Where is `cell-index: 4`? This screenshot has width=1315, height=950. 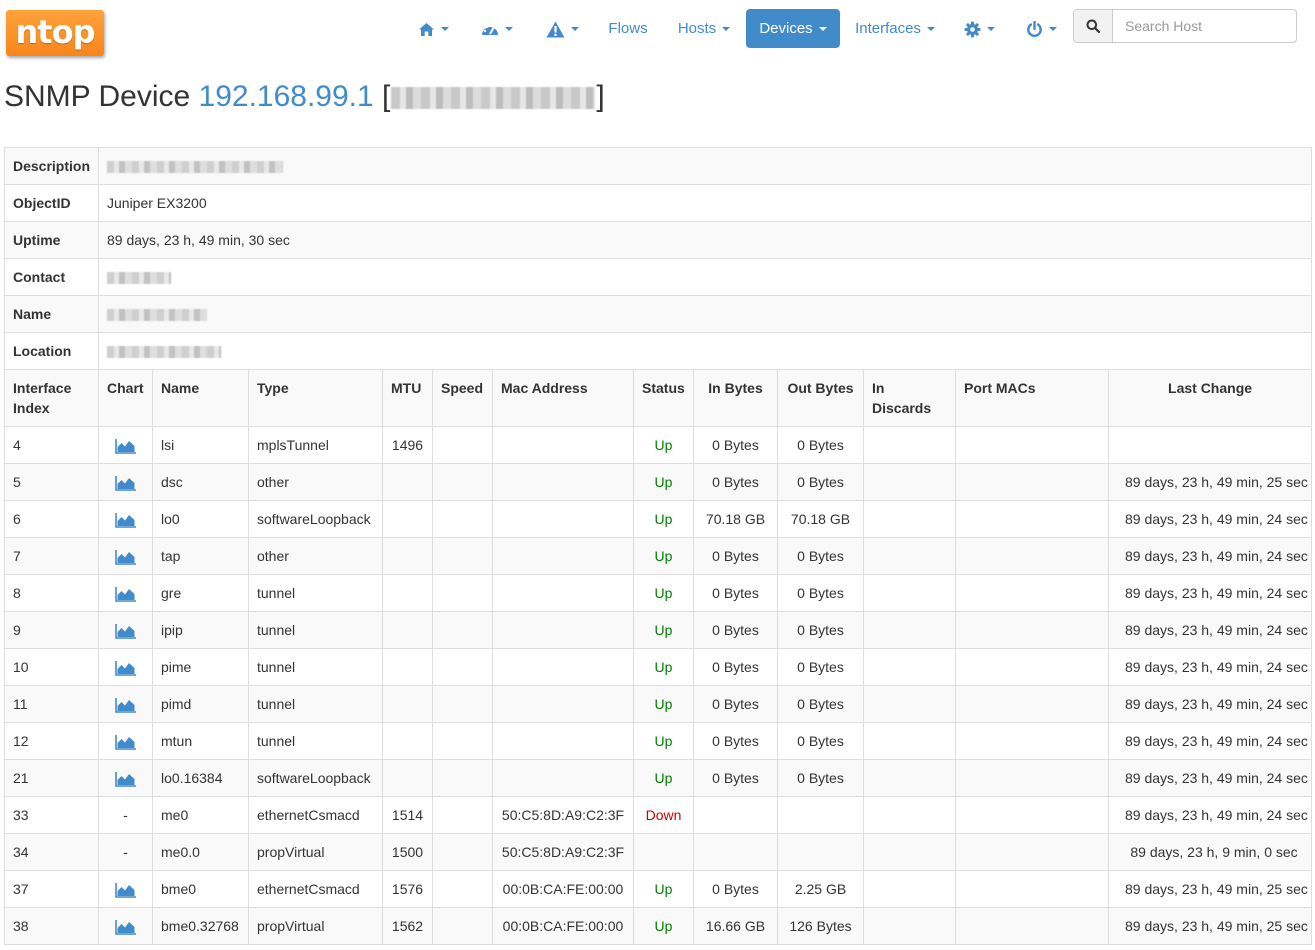 cell-index: 4 is located at coordinates (51, 445).